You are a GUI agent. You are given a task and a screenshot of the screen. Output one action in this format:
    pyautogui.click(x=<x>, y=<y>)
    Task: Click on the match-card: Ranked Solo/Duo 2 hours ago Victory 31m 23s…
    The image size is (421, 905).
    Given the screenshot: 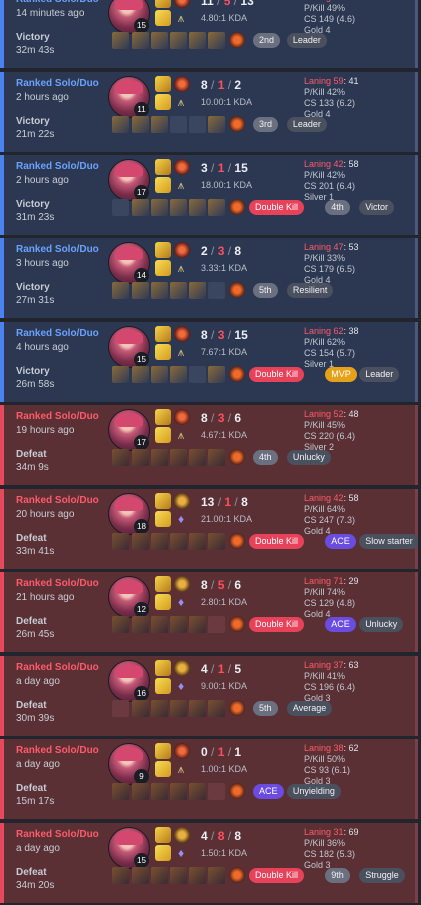 What is the action you would take?
    pyautogui.click(x=209, y=195)
    